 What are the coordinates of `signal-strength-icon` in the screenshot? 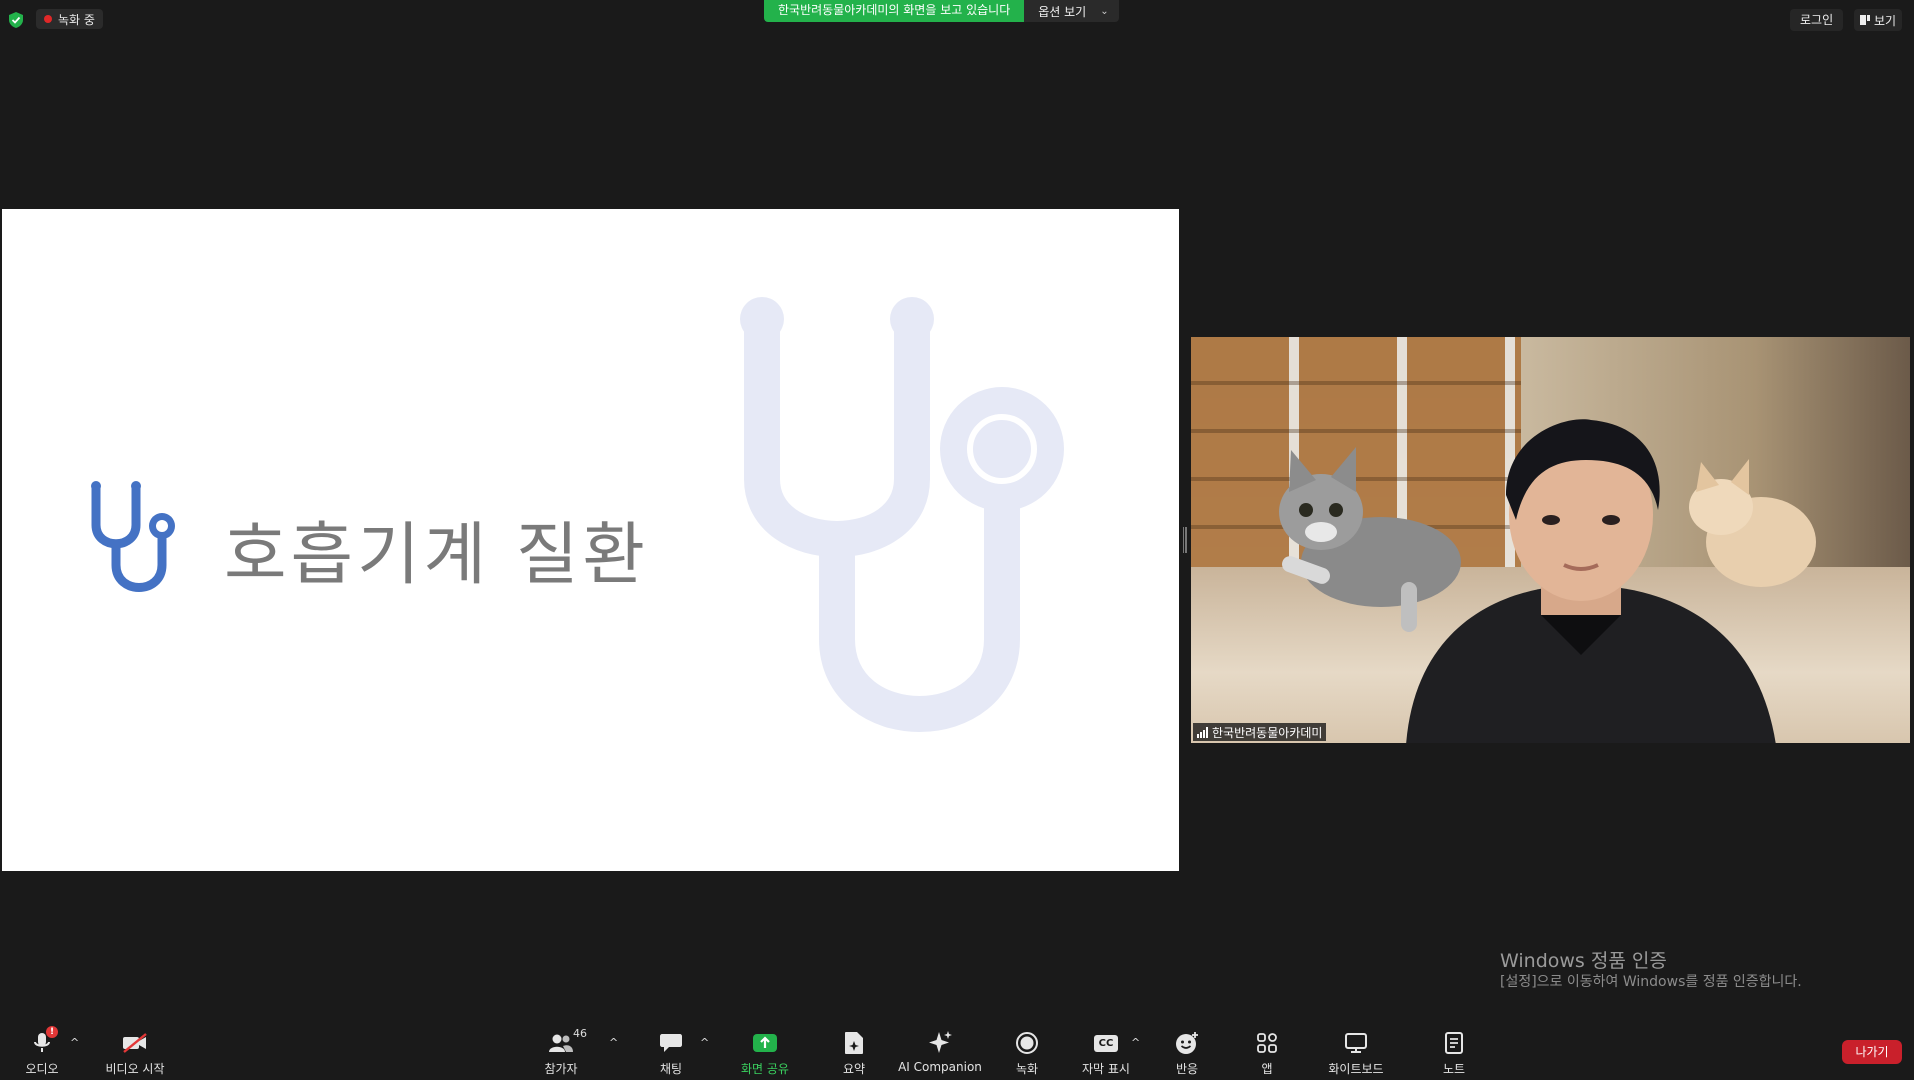 It's located at (1202, 732).